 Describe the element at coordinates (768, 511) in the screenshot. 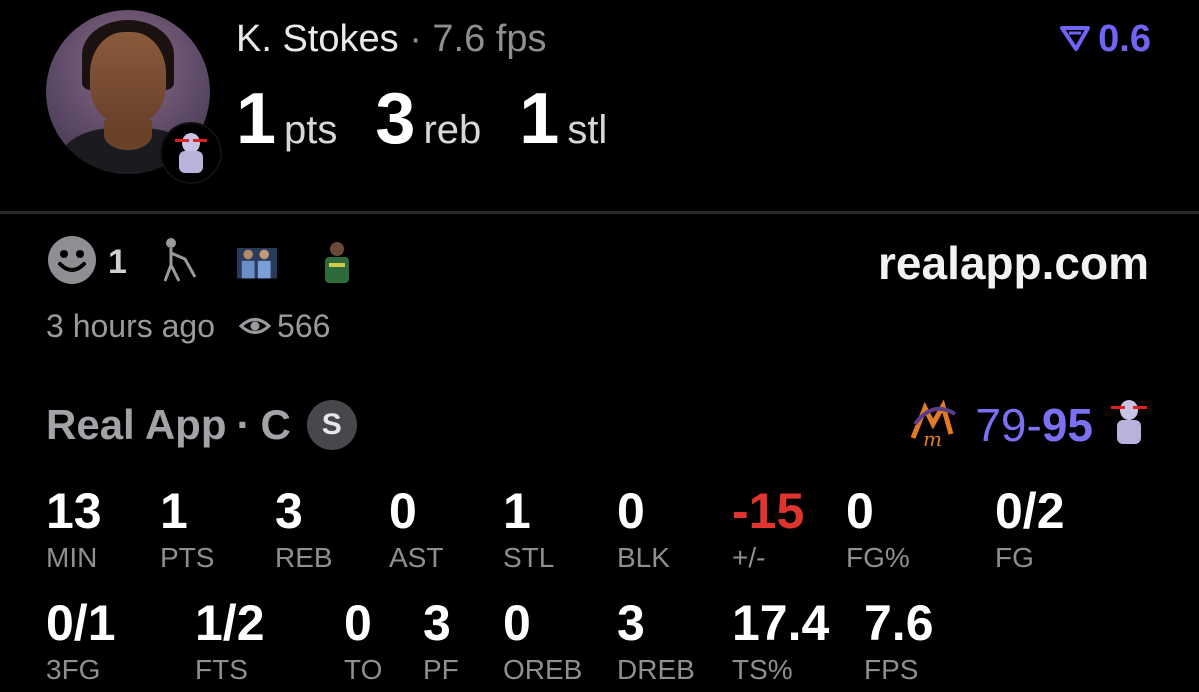

I see `stat-value: -15` at that location.